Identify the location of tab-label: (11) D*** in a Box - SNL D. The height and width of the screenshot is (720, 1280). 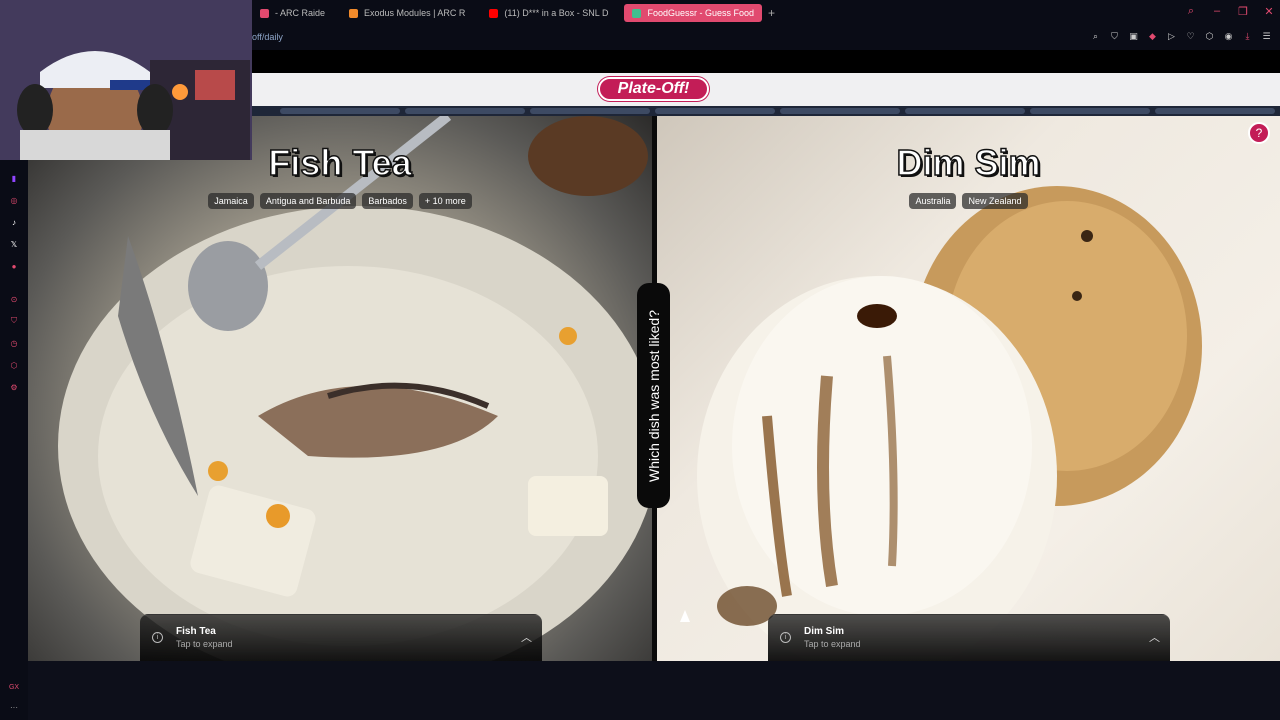
(556, 13).